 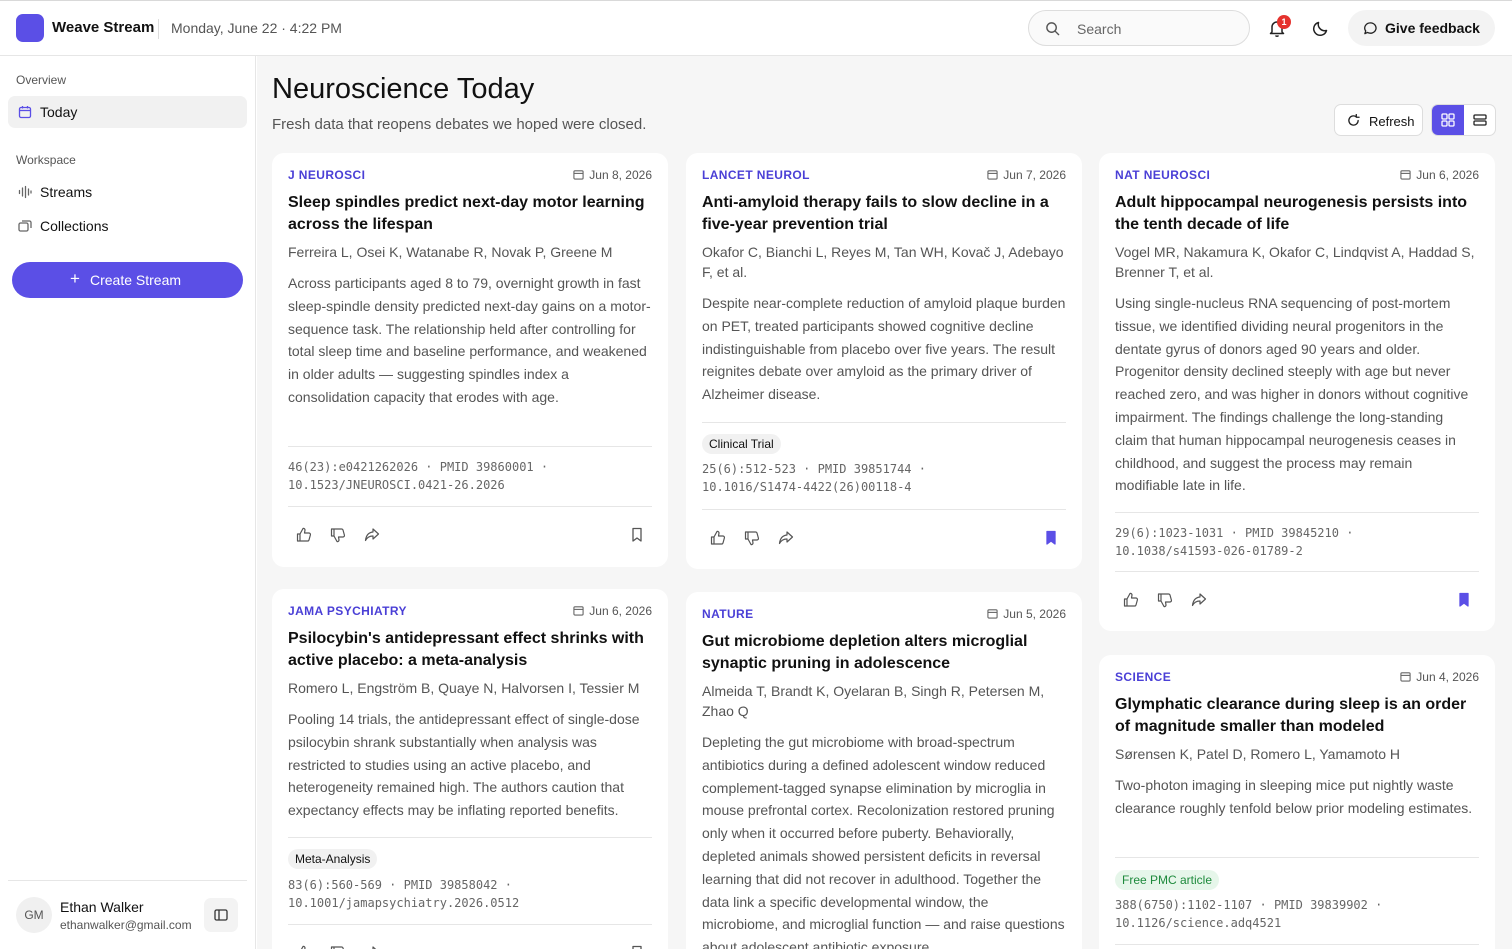 I want to click on journal-name: NAT NEUROSCI, so click(x=1162, y=175).